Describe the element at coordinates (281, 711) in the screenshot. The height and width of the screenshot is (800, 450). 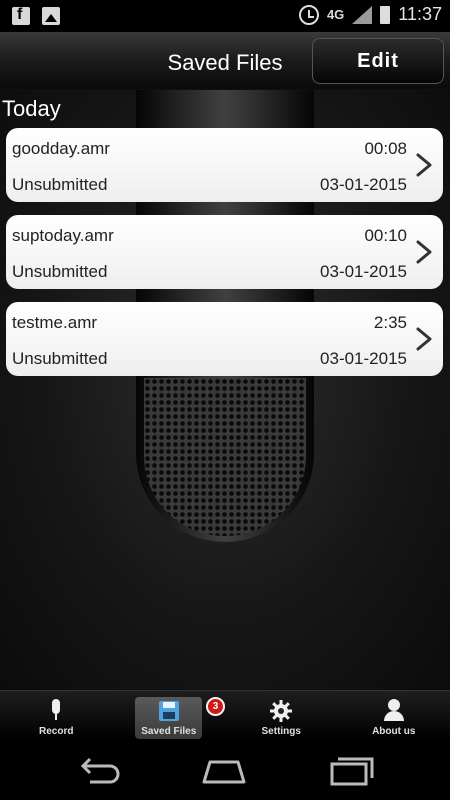
I see `gear-icon` at that location.